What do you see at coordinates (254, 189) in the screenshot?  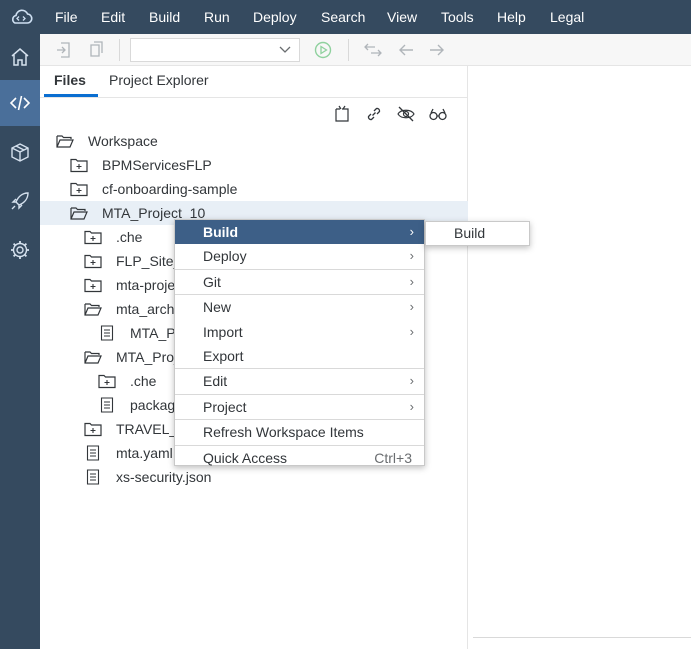 I see `tree-item: cf-onboarding-sample` at bounding box center [254, 189].